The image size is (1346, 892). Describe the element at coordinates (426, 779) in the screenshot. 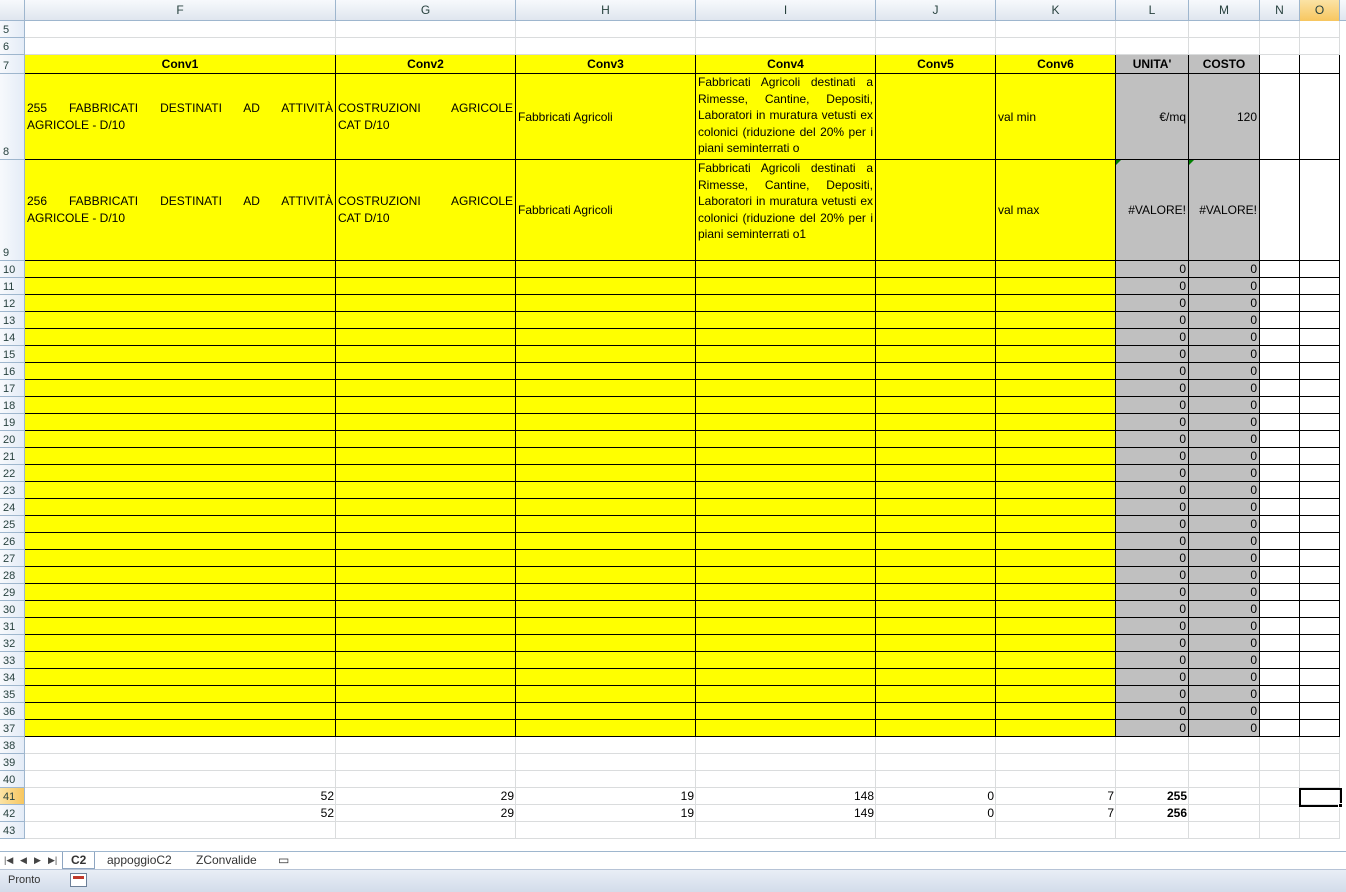

I see `cell-g40` at that location.